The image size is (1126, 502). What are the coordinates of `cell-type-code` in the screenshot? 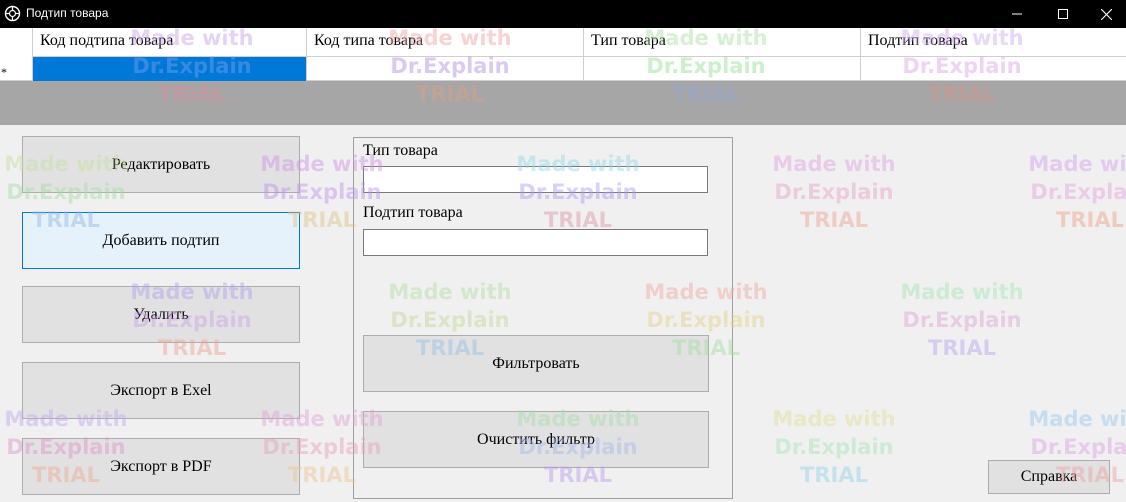 It's located at (445, 69).